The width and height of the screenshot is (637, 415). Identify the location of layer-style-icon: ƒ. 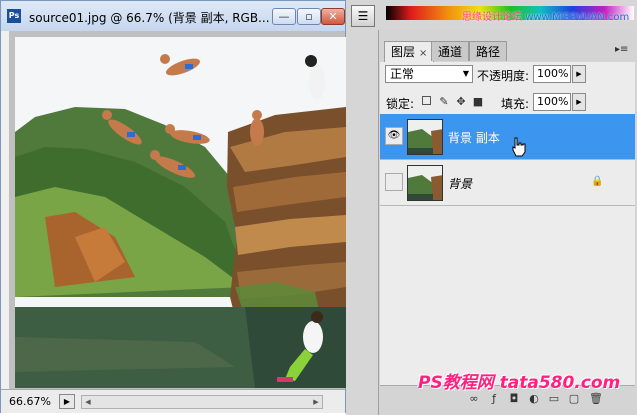
(494, 399).